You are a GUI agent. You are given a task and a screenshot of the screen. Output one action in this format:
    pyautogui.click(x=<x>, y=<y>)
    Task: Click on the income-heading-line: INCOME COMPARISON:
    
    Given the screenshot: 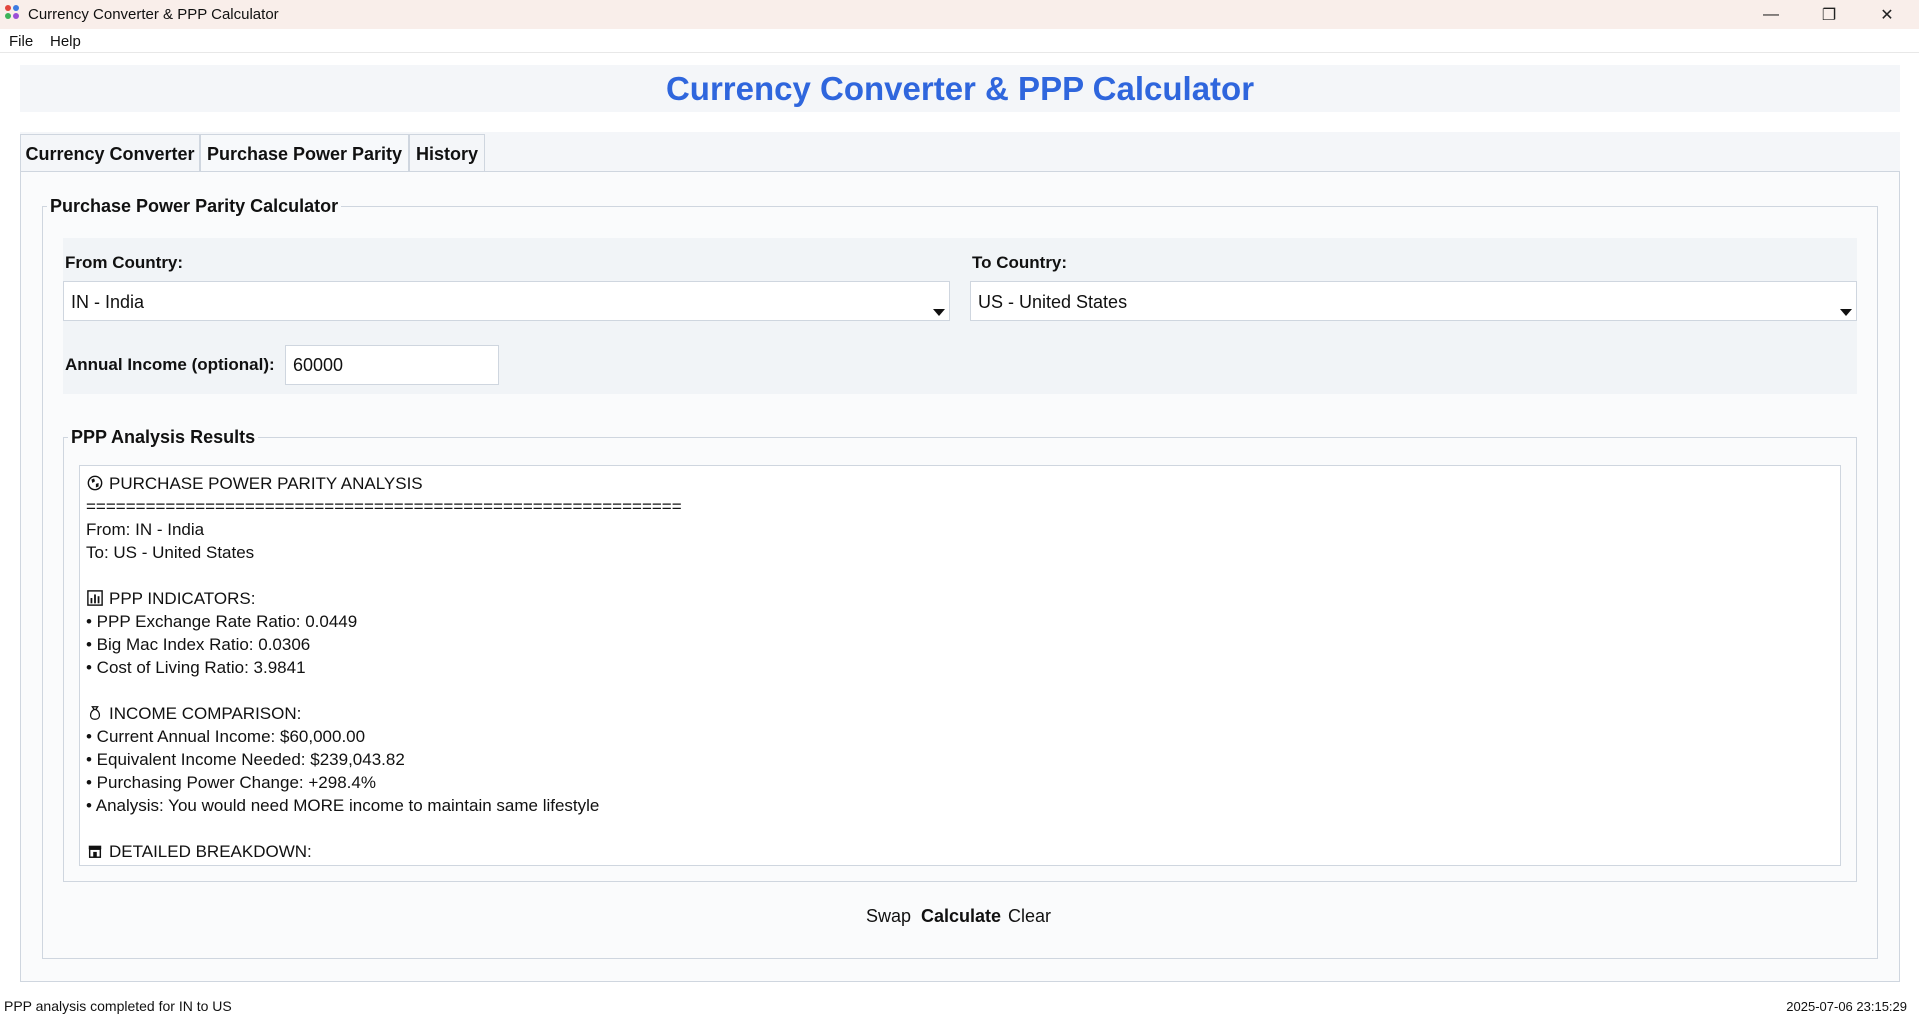 What is the action you would take?
    pyautogui.click(x=956, y=713)
    